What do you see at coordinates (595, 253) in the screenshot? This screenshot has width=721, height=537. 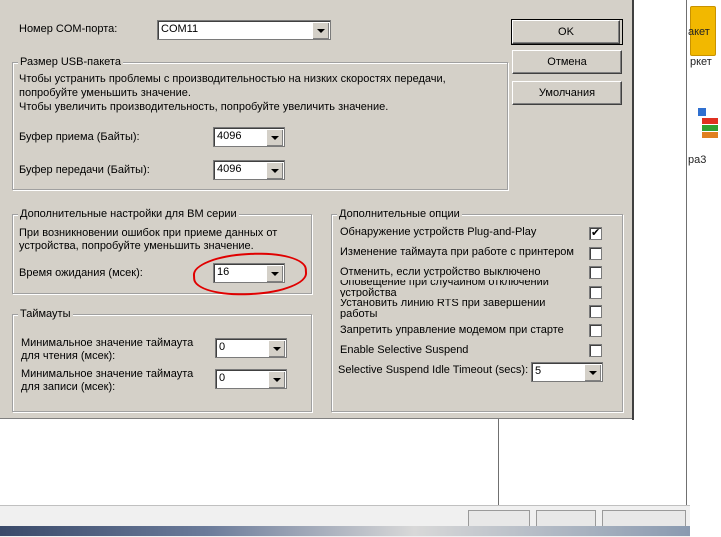 I see `option-checkbox-printer-timeout` at bounding box center [595, 253].